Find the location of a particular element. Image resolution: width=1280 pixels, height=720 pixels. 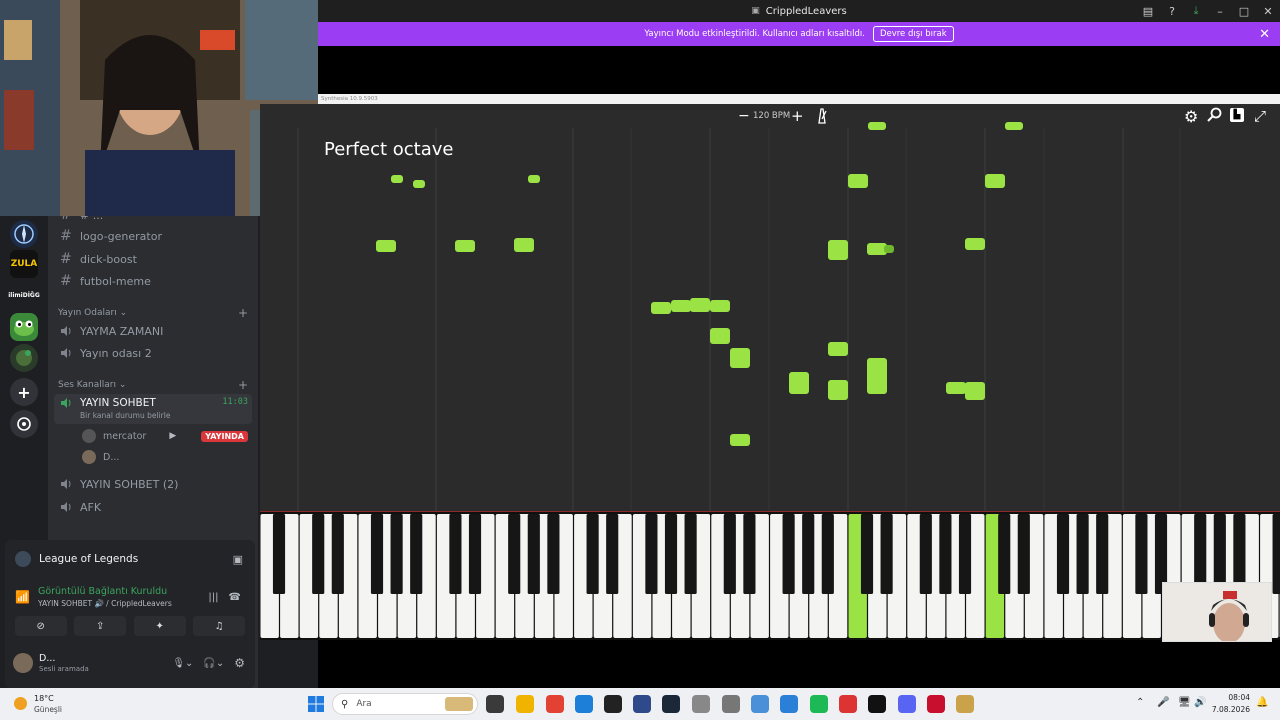

snipping-icon is located at coordinates (760, 704).